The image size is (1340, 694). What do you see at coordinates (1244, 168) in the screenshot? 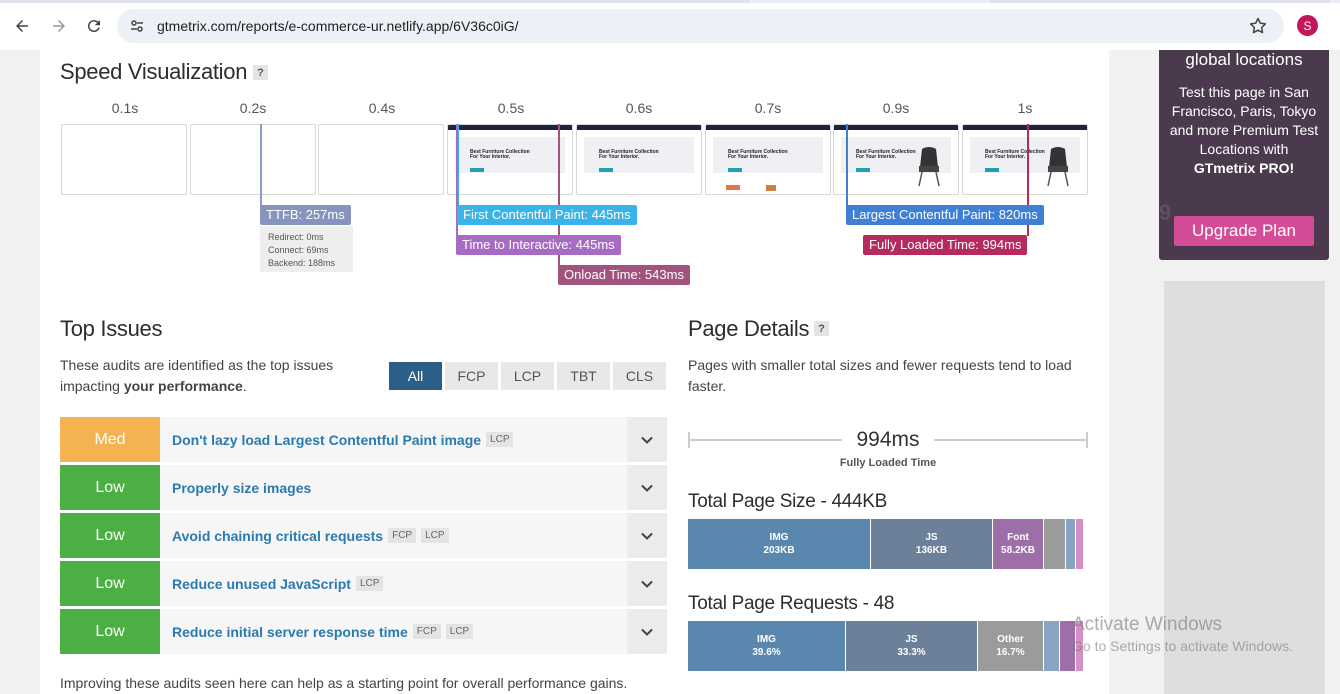
I see `promo-text-emphasis: GTmetrix PRO!` at bounding box center [1244, 168].